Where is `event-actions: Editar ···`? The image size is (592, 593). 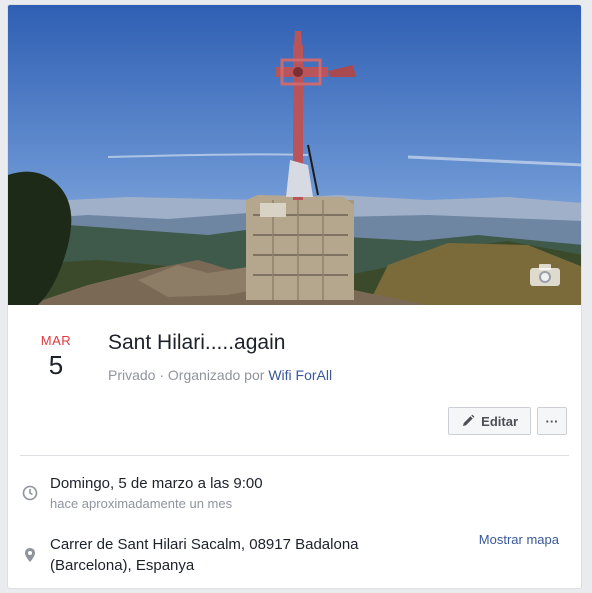 event-actions: Editar ··· is located at coordinates (507, 421).